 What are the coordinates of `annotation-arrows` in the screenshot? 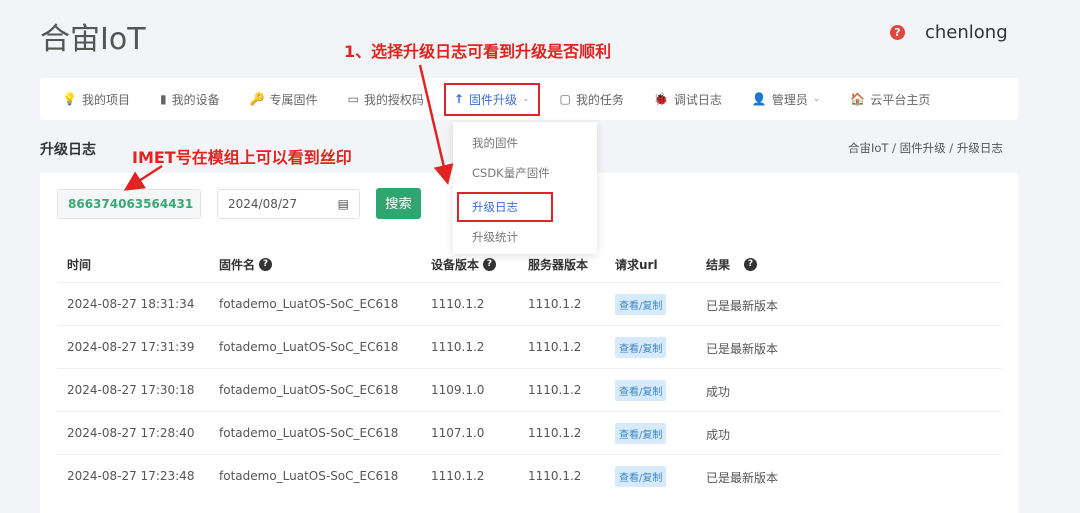 It's located at (288, 127).